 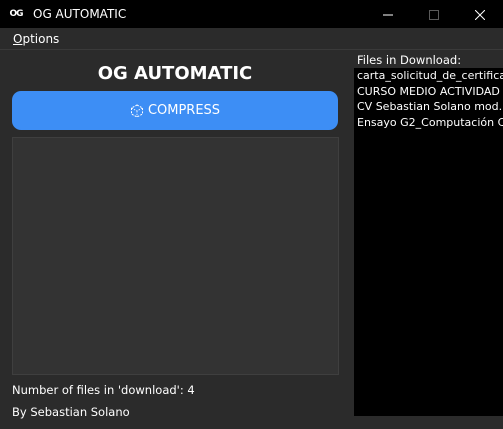 I want to click on minimize-button, so click(x=388, y=14).